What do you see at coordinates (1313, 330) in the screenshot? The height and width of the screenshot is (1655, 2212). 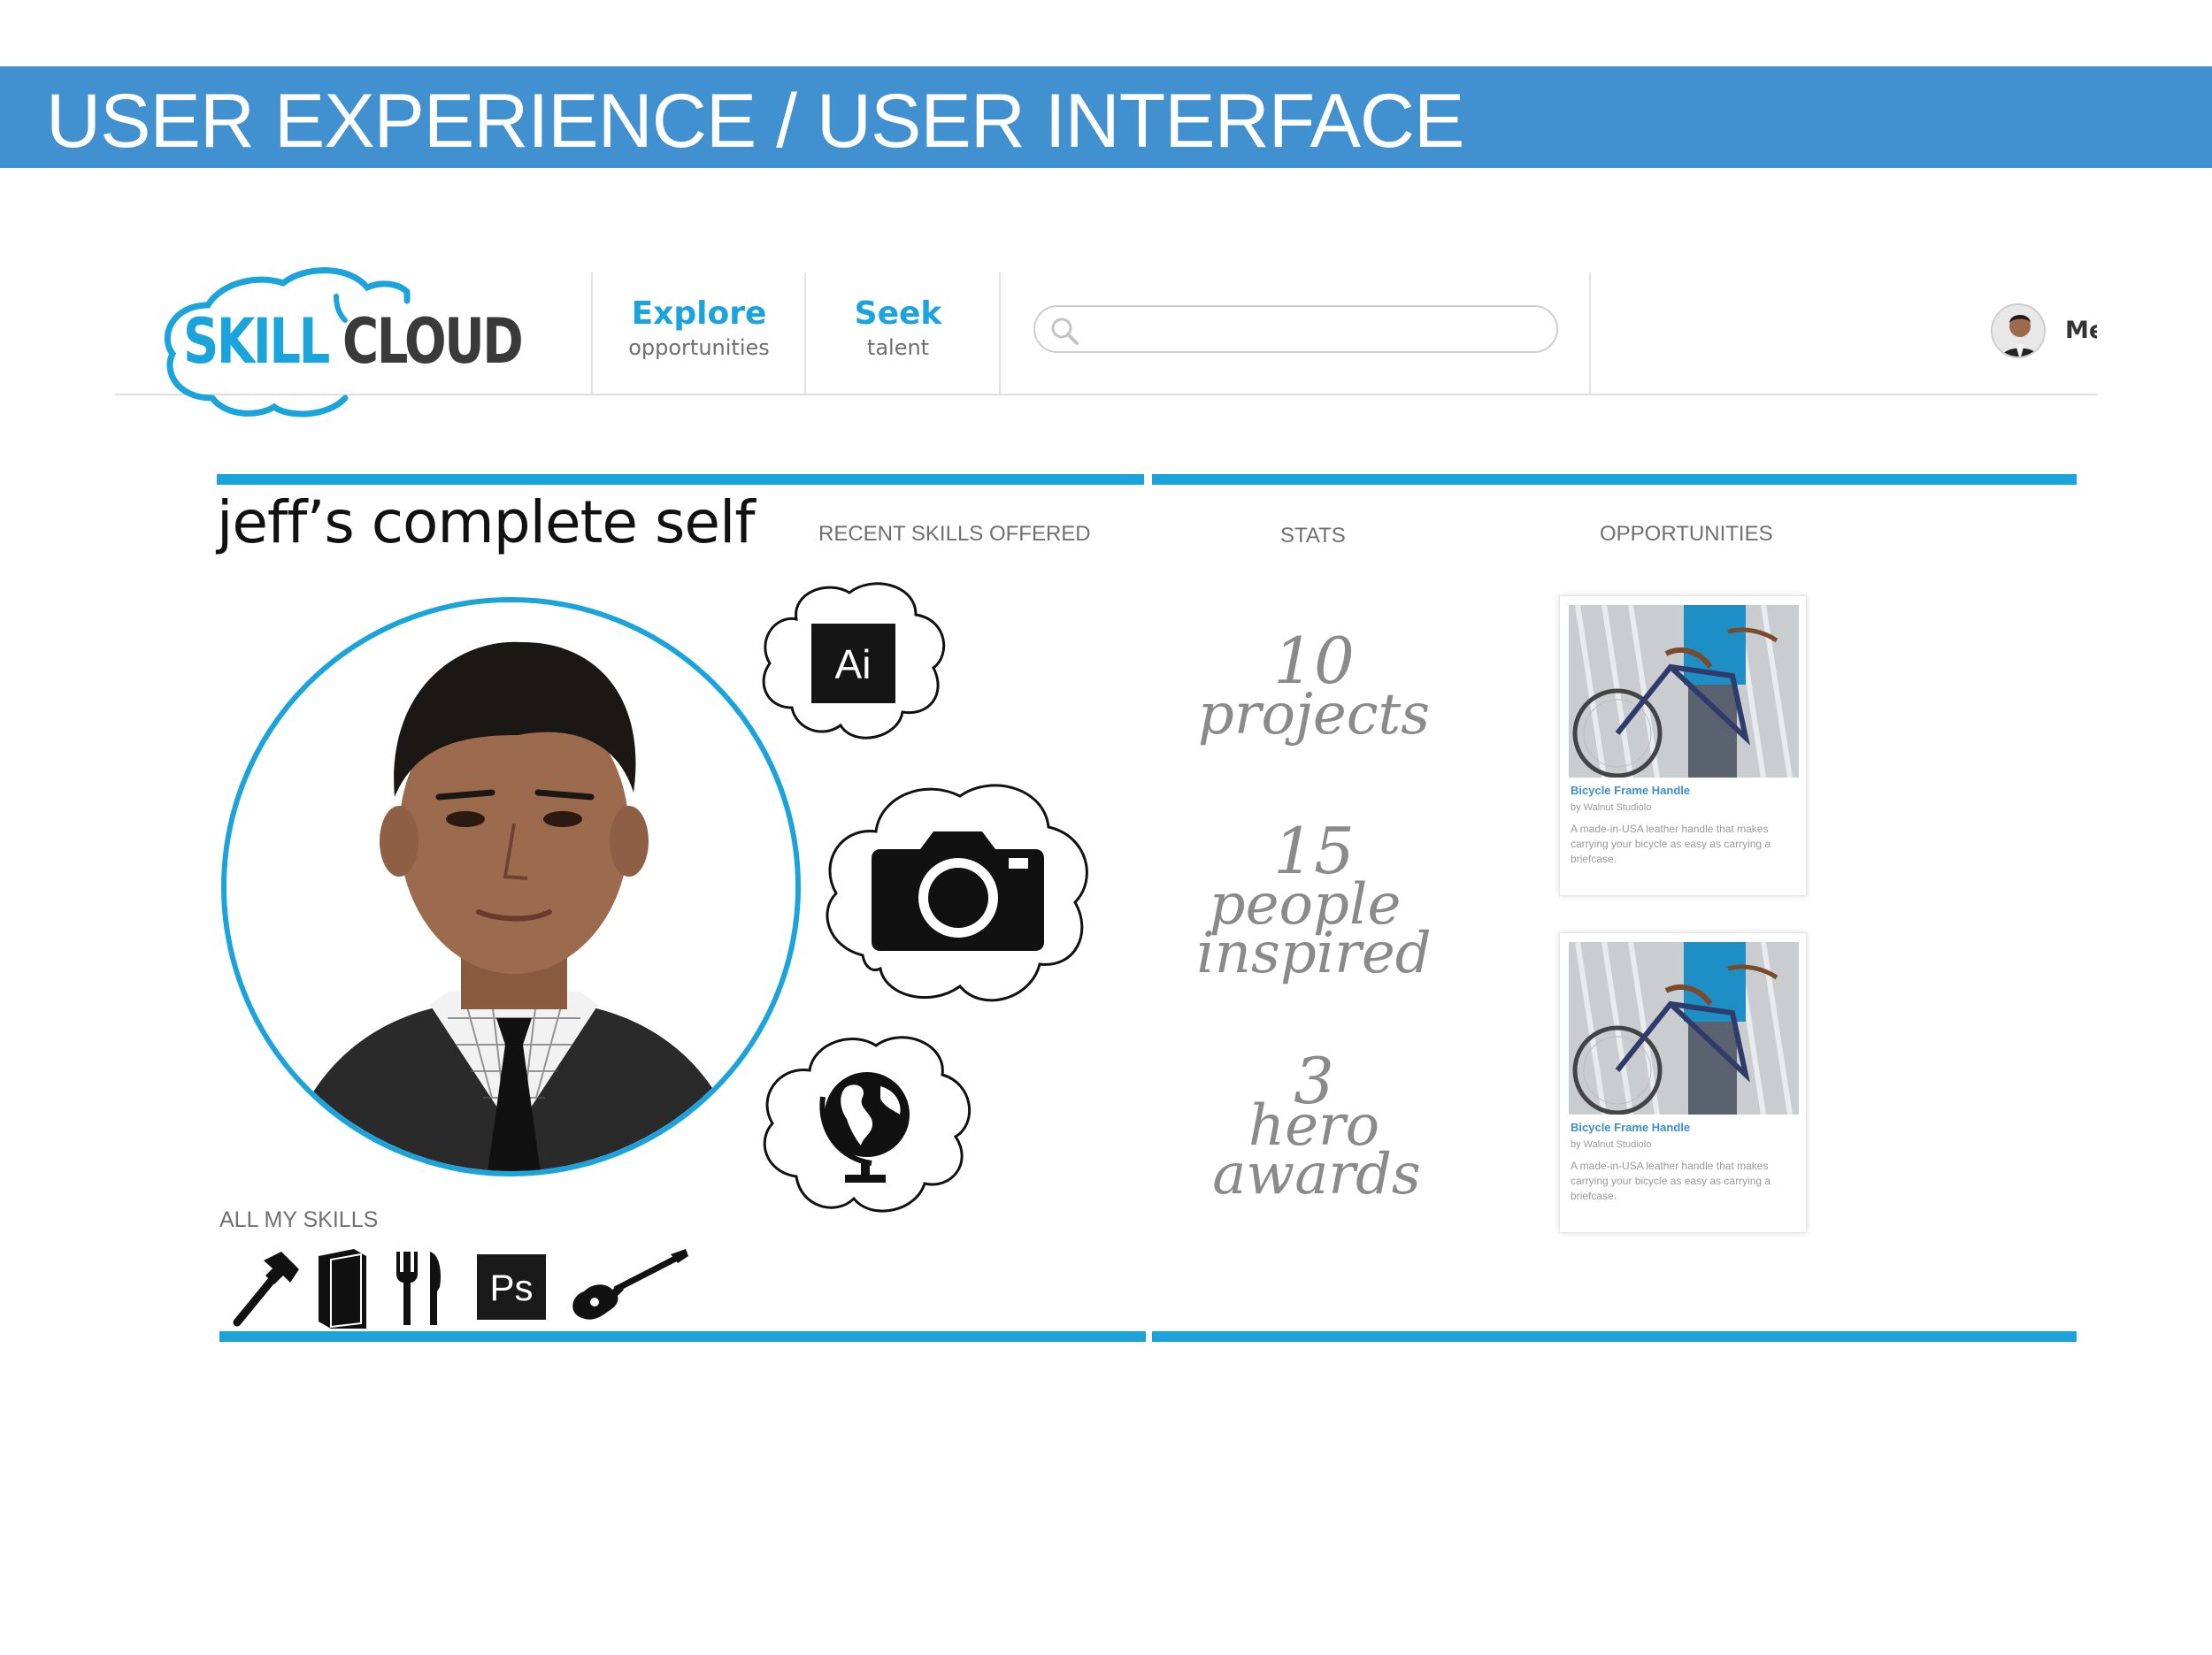 I see `search-input` at bounding box center [1313, 330].